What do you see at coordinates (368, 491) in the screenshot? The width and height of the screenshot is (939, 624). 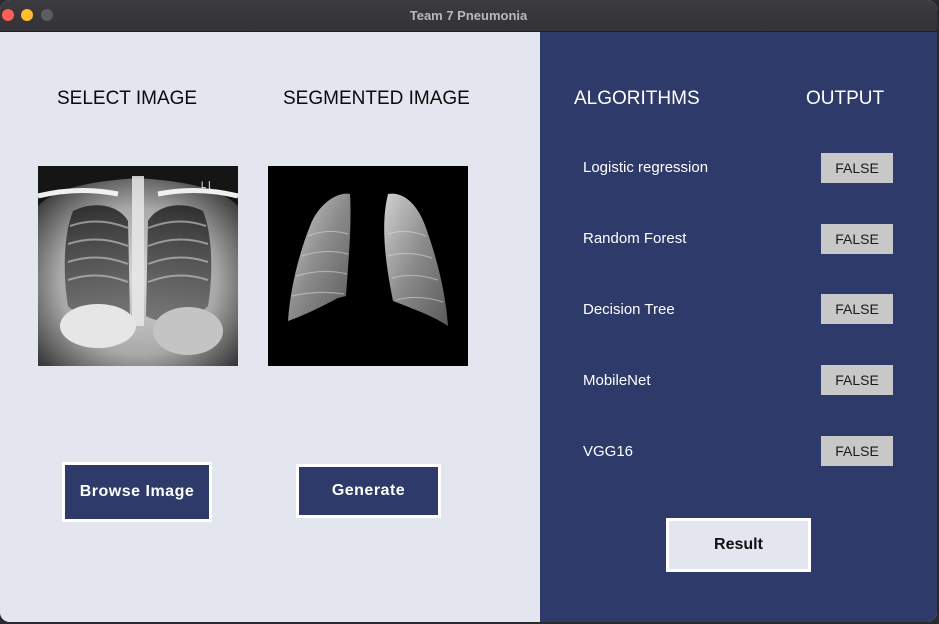 I see `generate-button: Generate` at bounding box center [368, 491].